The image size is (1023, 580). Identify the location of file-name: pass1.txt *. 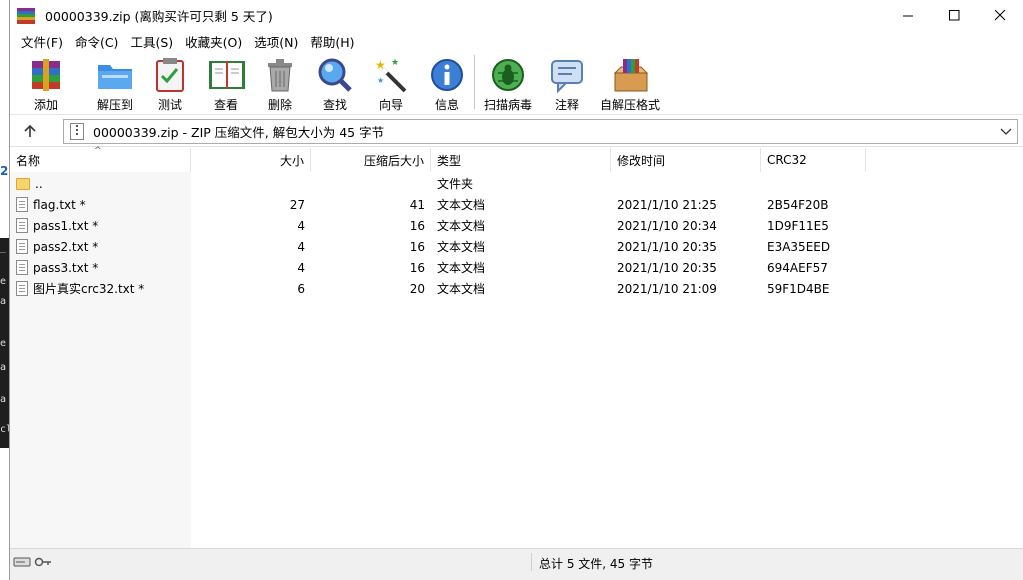
(66, 225).